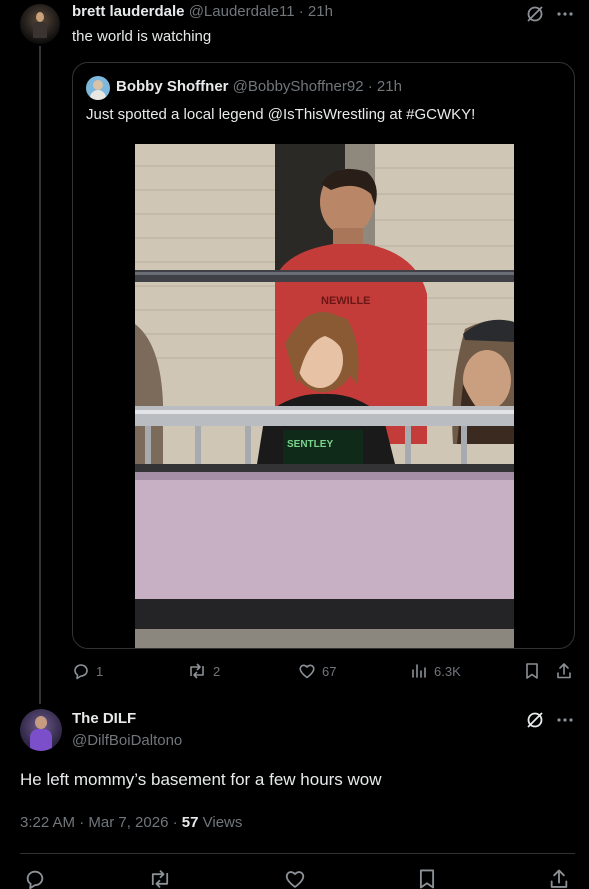 The height and width of the screenshot is (889, 589). Describe the element at coordinates (172, 86) in the screenshot. I see `author-name: Bobby Shoffner` at that location.